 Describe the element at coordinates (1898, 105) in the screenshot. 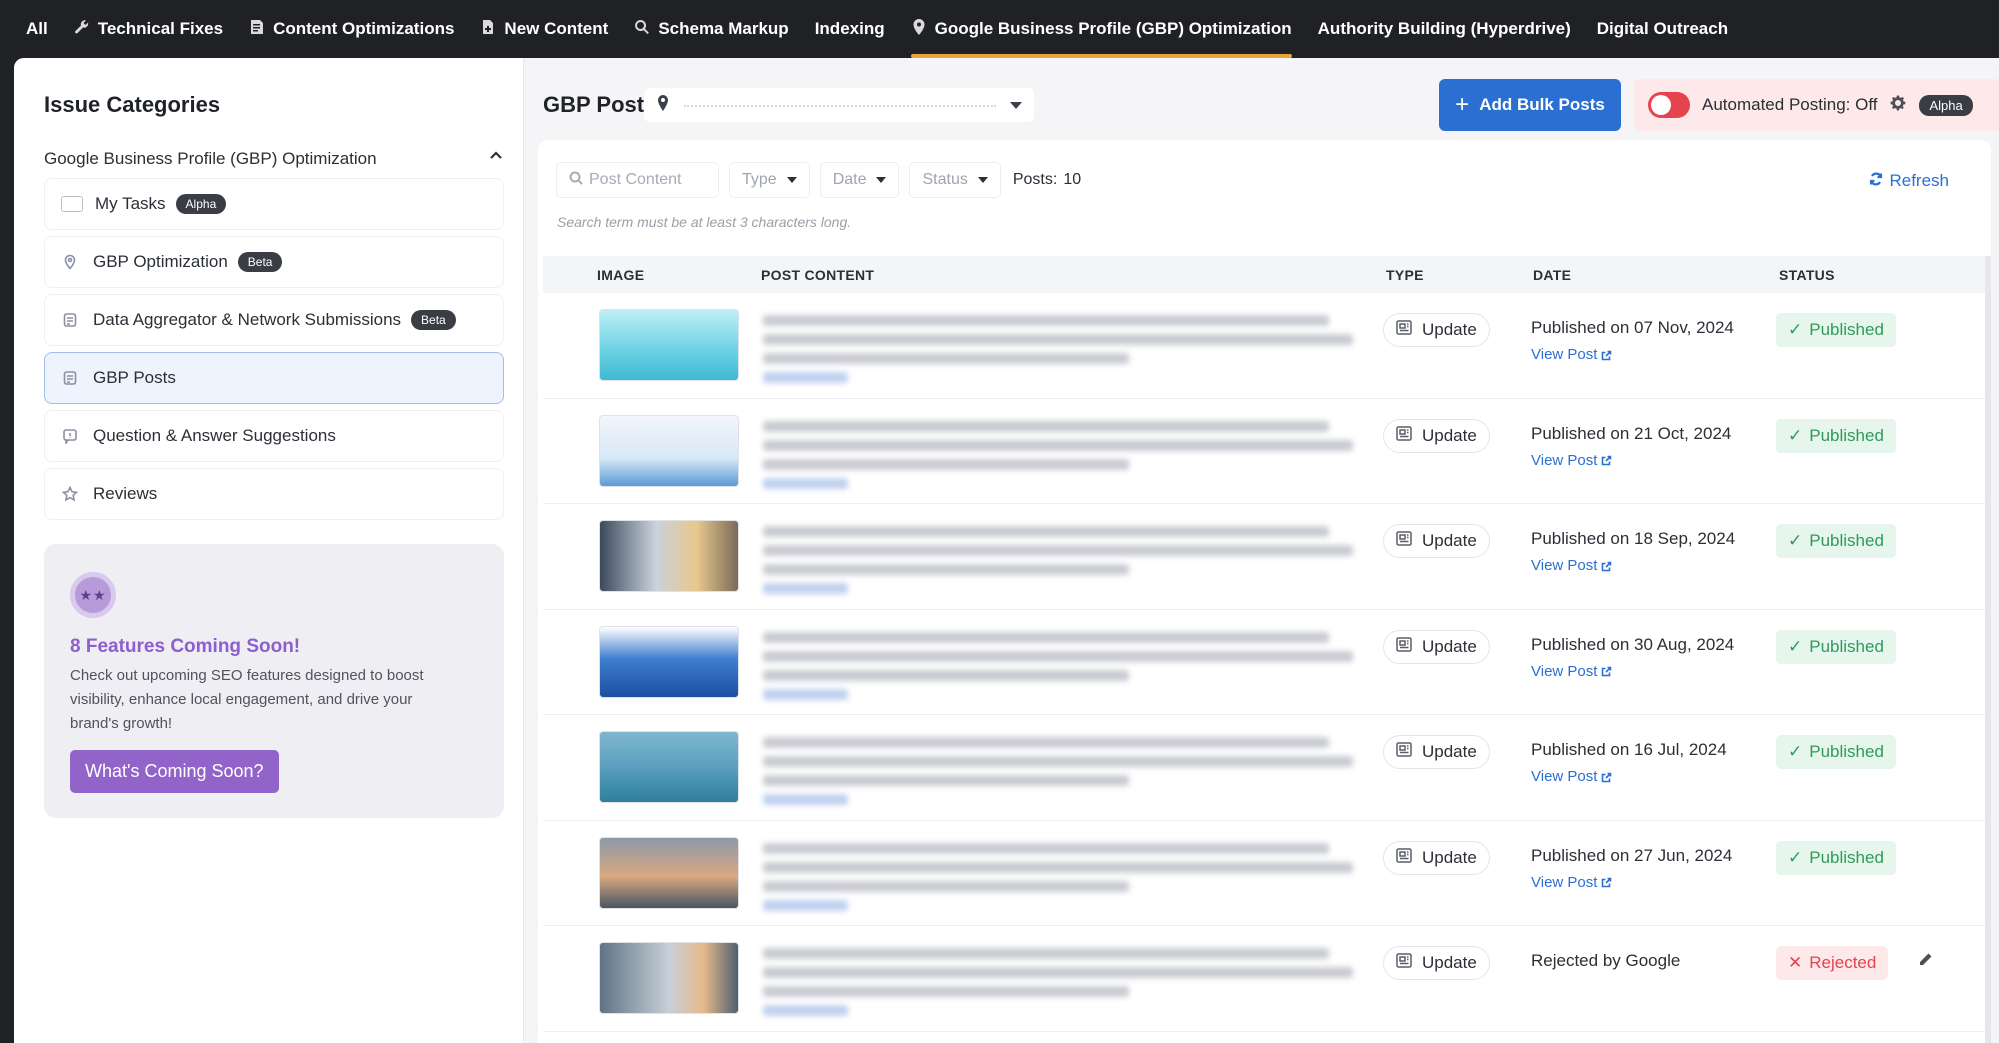

I see `gear-icon` at that location.